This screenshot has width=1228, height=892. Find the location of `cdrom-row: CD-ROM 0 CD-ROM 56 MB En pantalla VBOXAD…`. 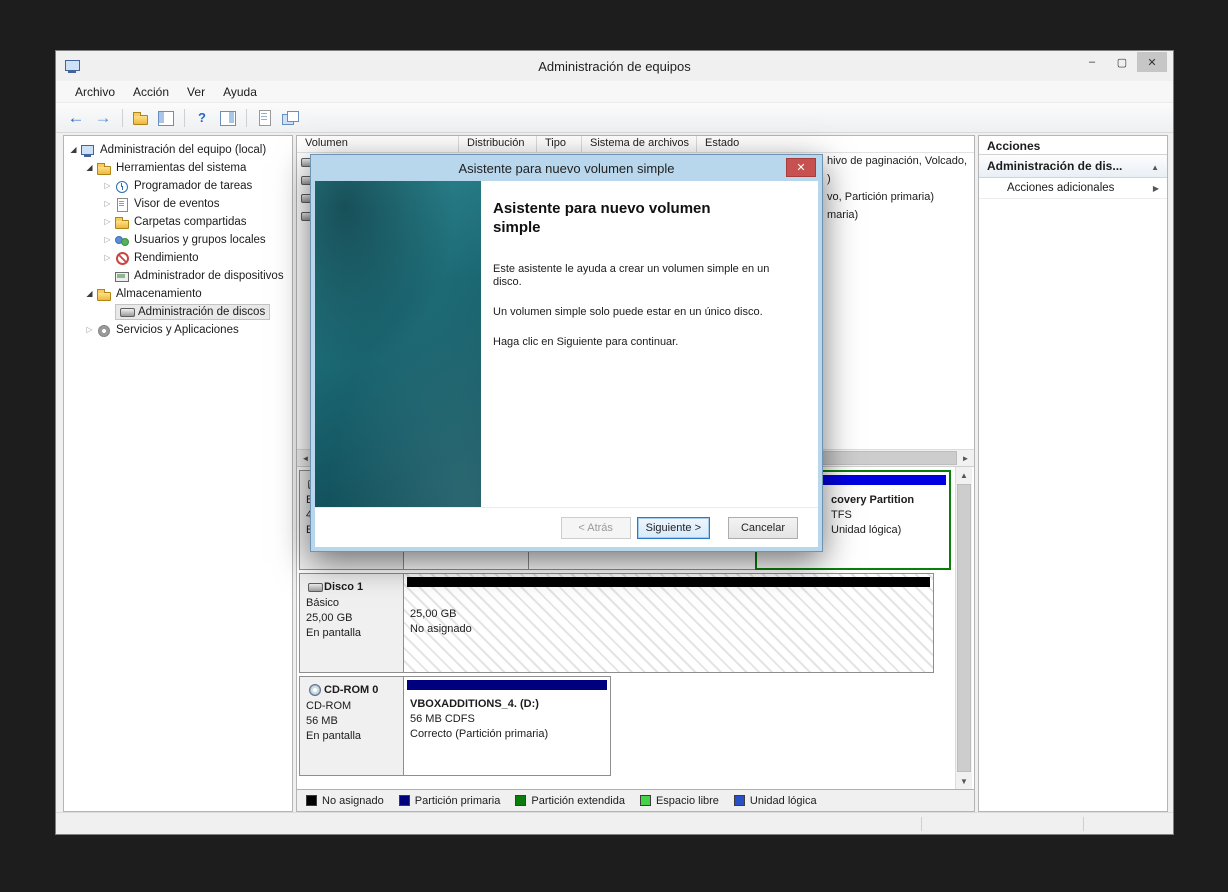

cdrom-row: CD-ROM 0 CD-ROM 56 MB En pantalla VBOXAD… is located at coordinates (625, 726).